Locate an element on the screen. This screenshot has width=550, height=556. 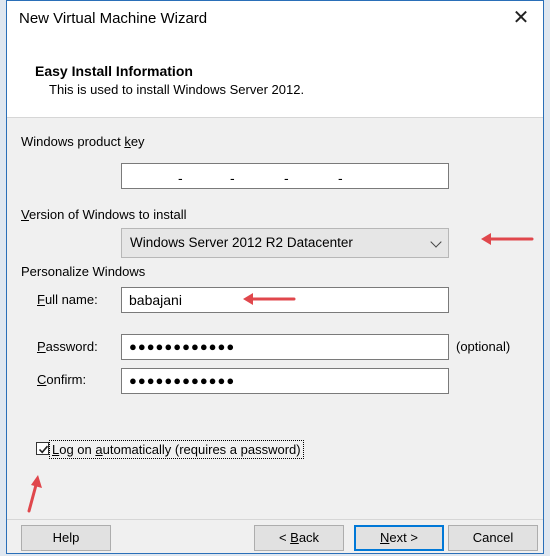
back-button: < Back is located at coordinates (299, 538).